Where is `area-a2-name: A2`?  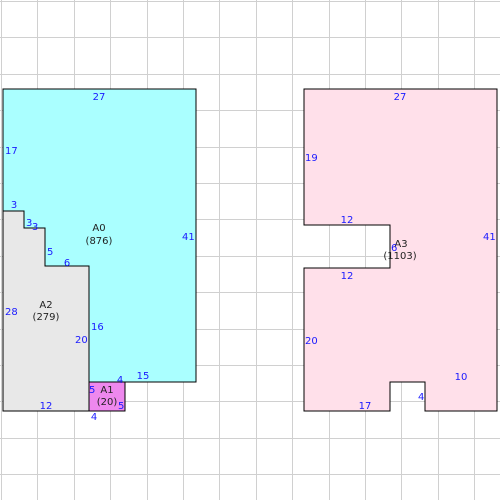 area-a2-name: A2 is located at coordinates (45, 305).